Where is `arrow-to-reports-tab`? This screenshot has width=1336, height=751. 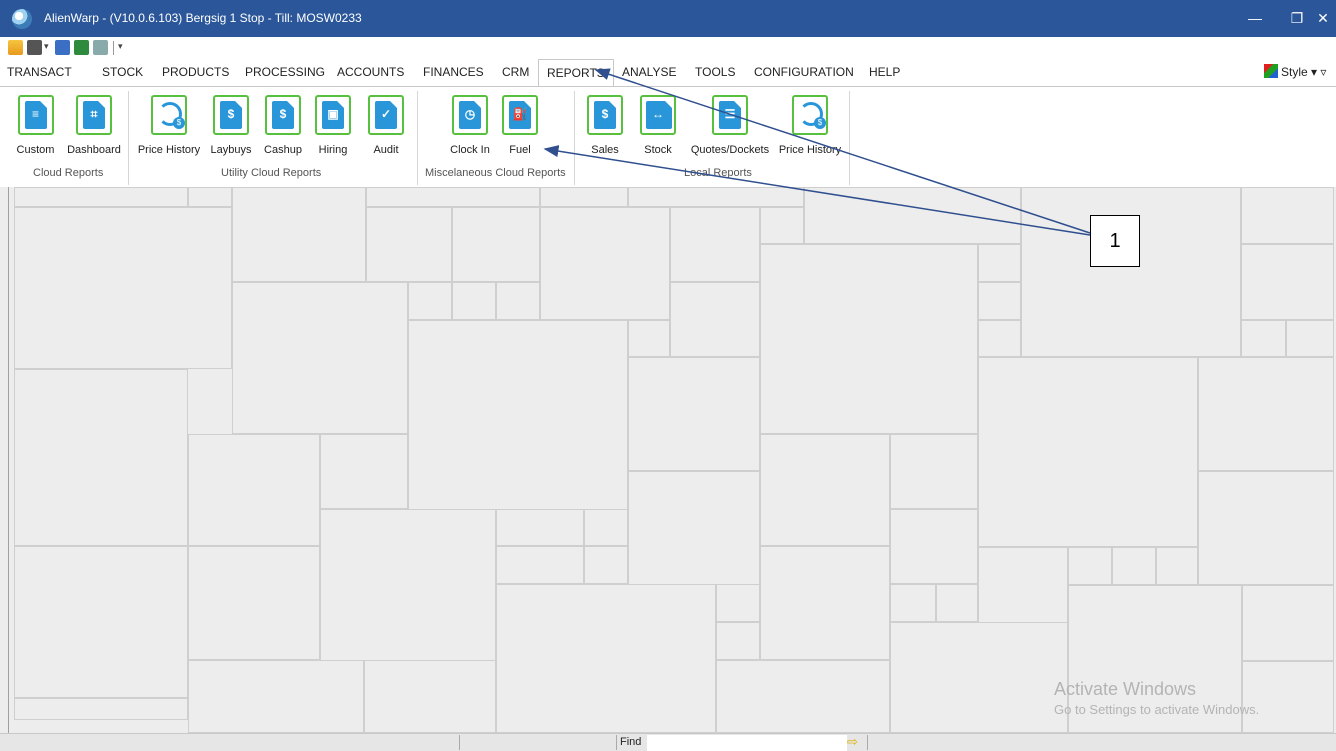 arrow-to-reports-tab is located at coordinates (842, 151).